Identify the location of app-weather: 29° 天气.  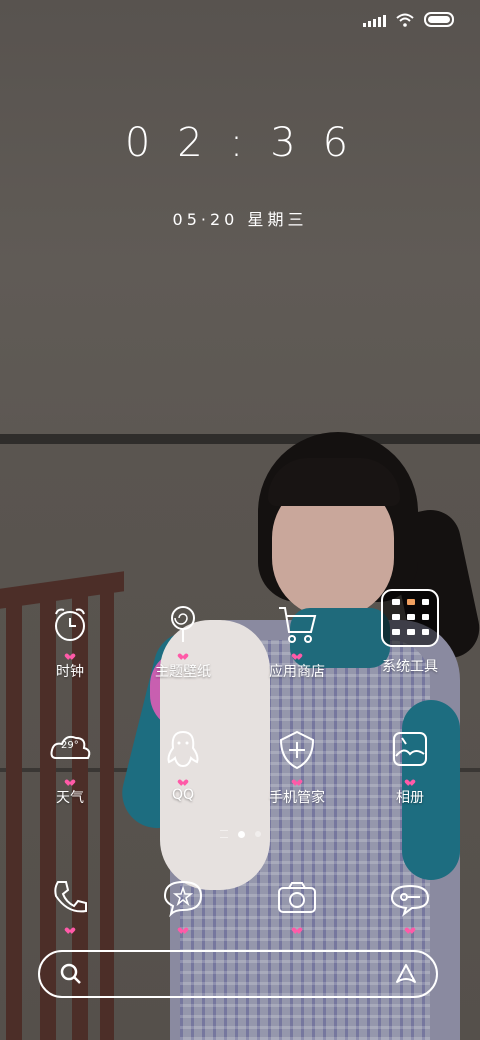
(70, 767).